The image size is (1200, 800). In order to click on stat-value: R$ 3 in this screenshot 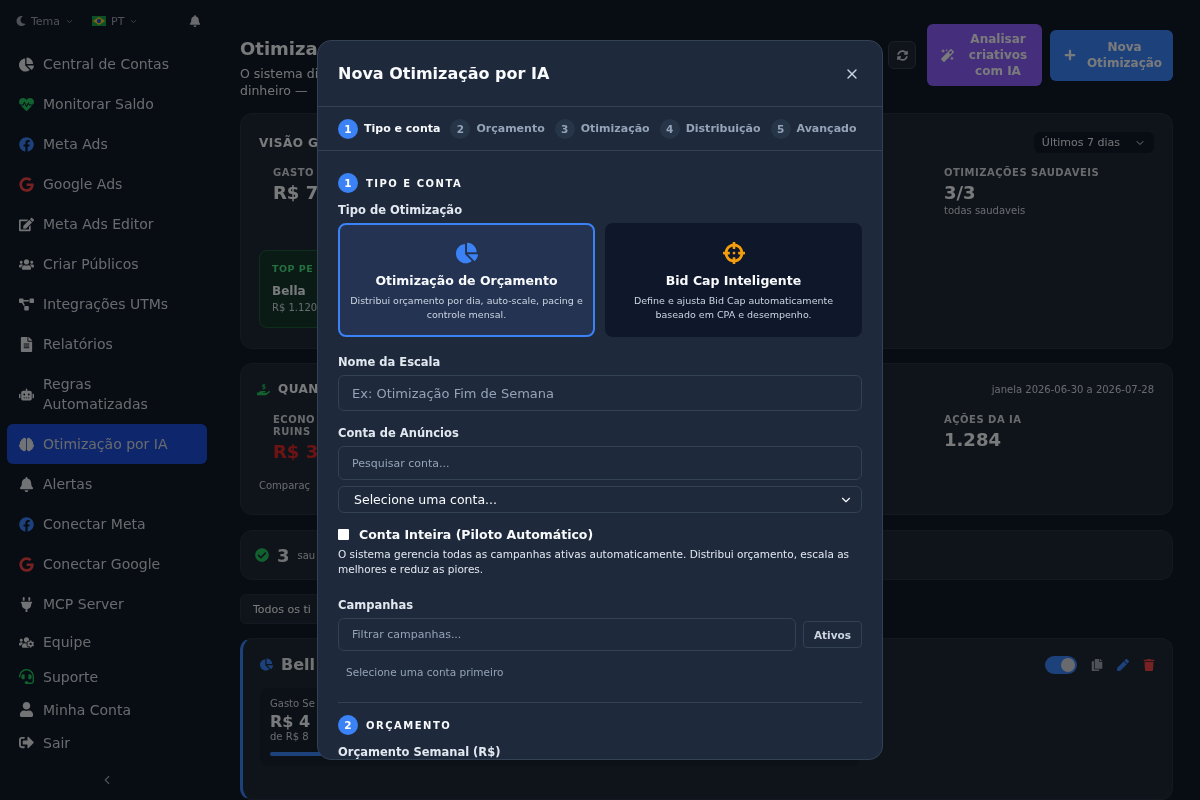, I will do `click(296, 451)`.